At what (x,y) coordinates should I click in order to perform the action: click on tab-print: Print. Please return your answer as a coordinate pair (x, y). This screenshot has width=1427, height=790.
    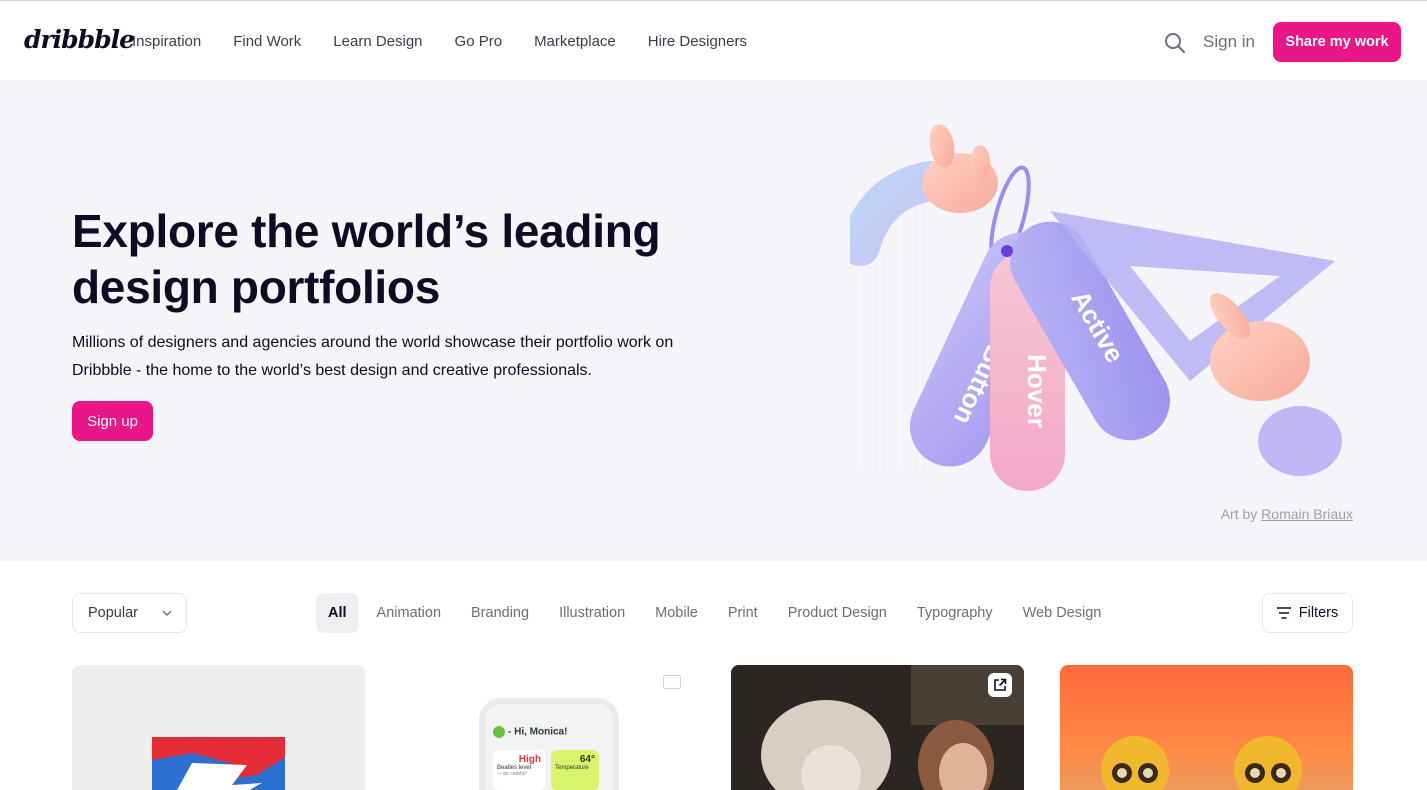
    Looking at the image, I should click on (743, 613).